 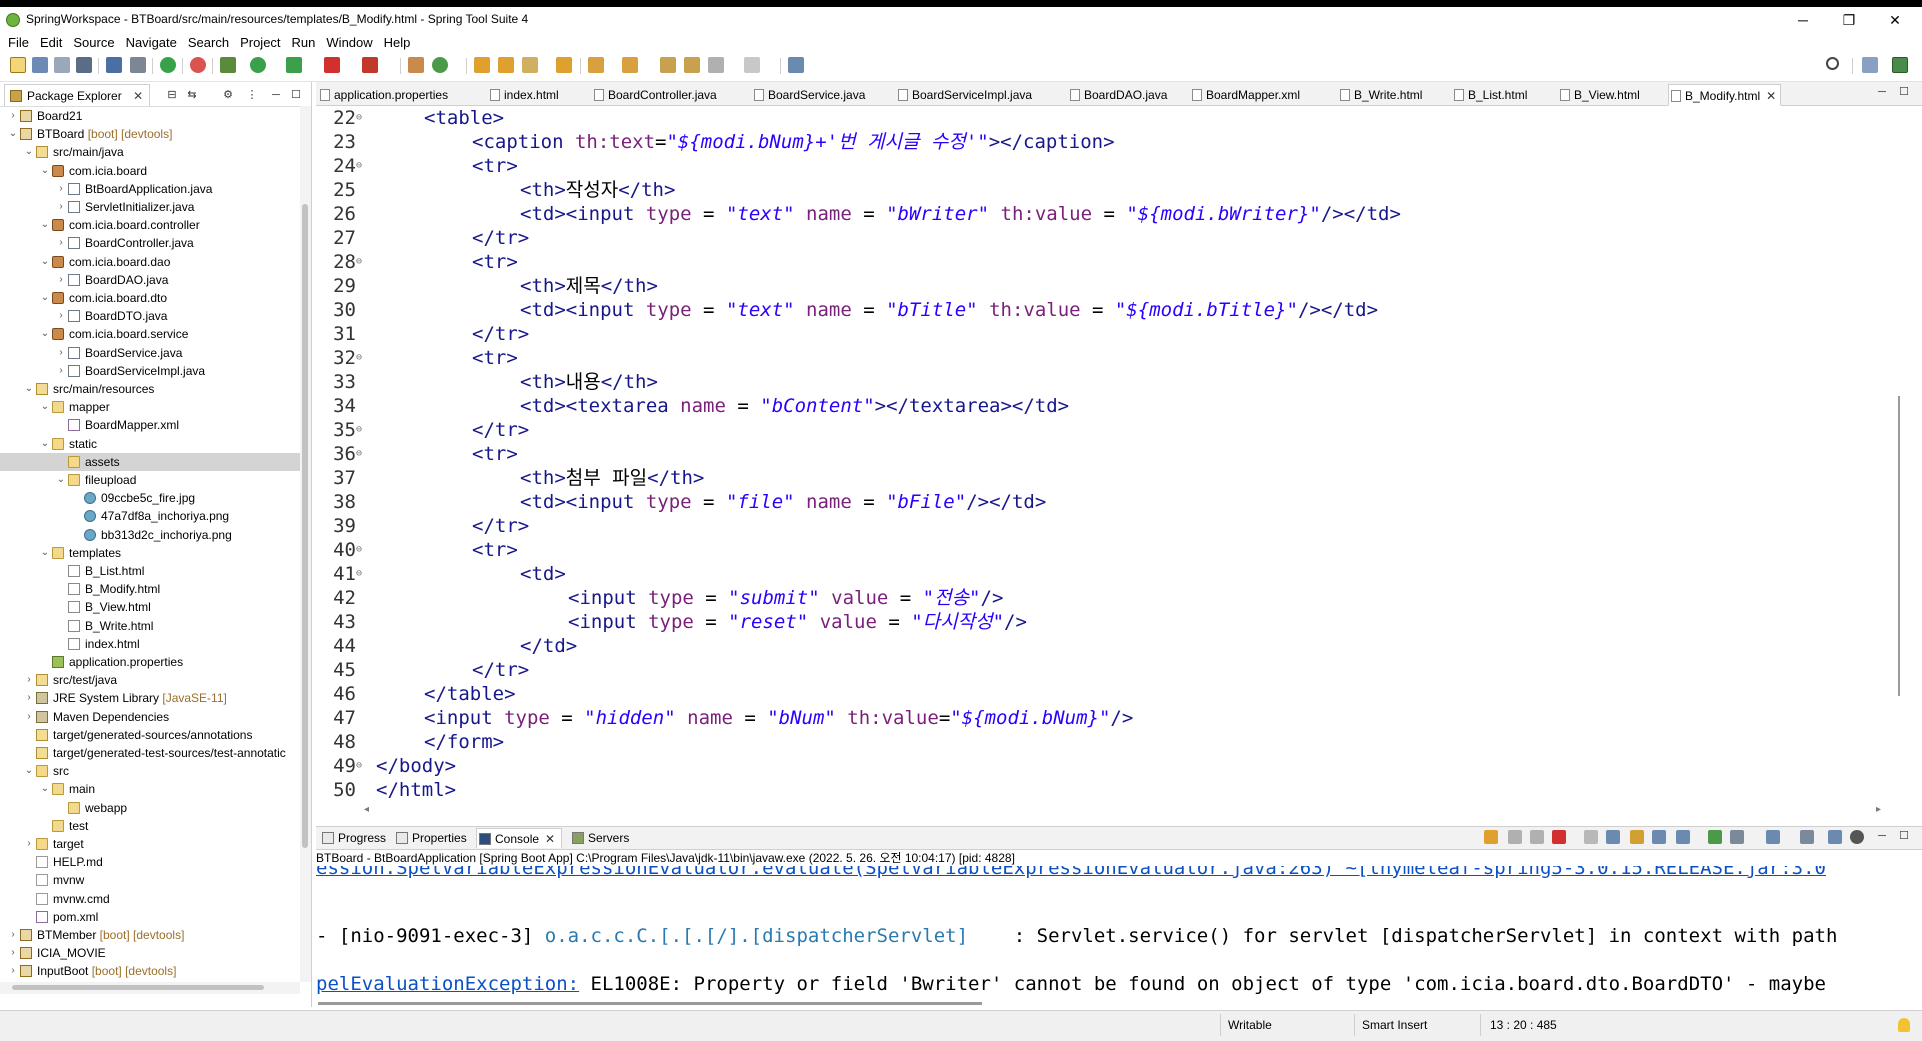 I want to click on pin-console-icon, so click(x=1715, y=837).